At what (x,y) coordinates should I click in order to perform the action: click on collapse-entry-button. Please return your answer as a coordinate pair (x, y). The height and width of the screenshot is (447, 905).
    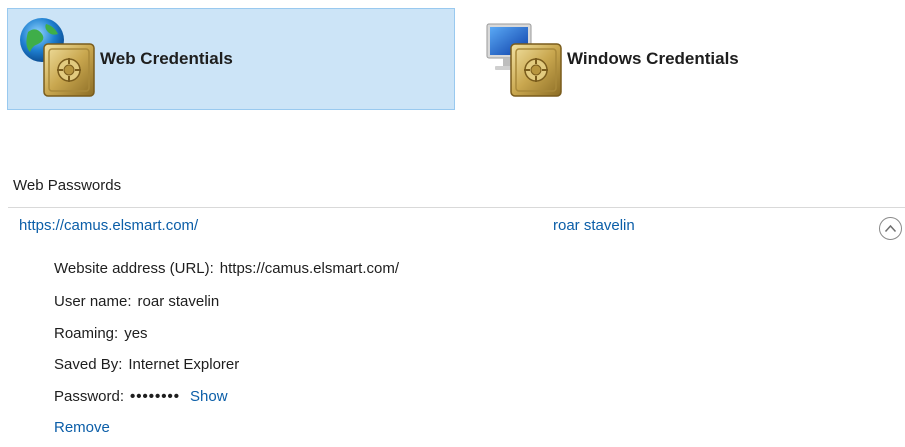
    Looking at the image, I should click on (890, 228).